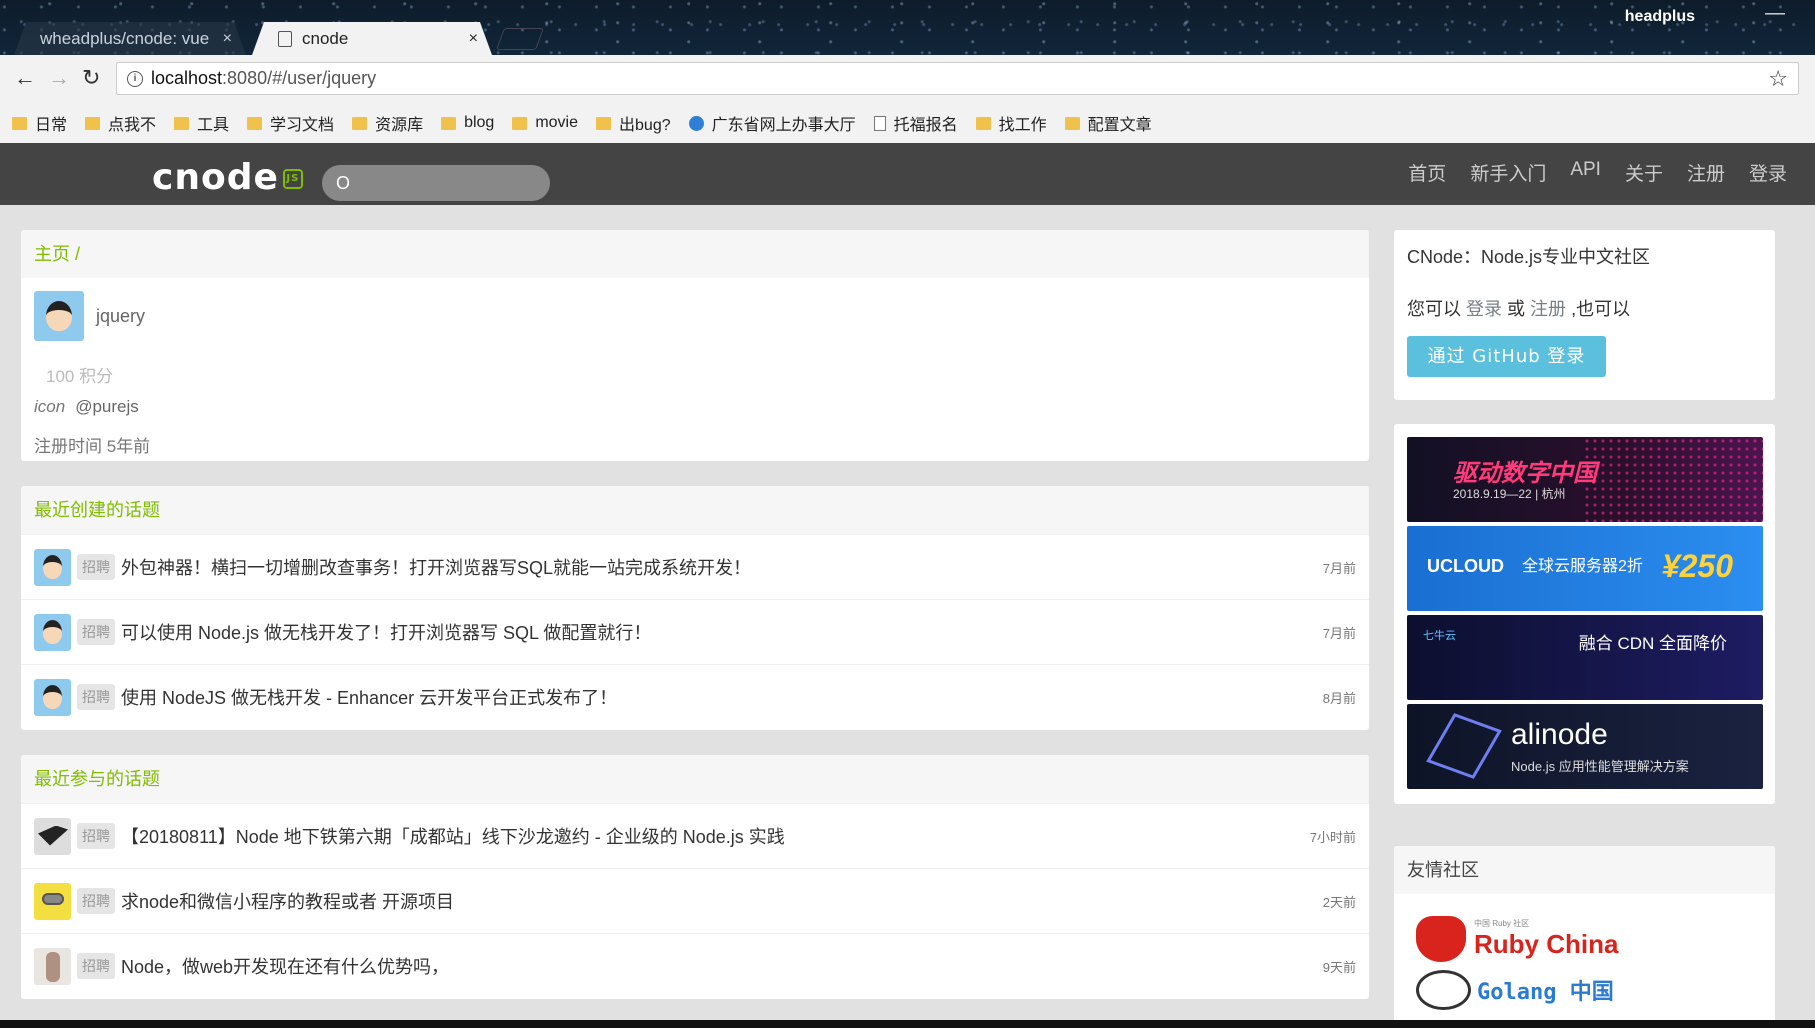  I want to click on bookmark-item: movie, so click(545, 123).